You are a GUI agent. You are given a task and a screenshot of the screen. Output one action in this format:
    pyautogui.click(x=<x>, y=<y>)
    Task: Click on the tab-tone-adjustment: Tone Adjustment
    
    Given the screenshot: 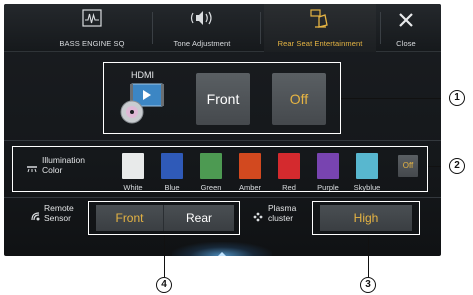 What is the action you would take?
    pyautogui.click(x=202, y=28)
    